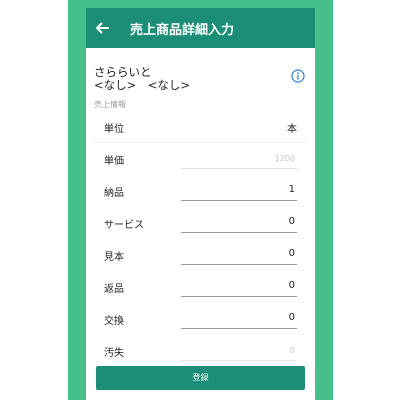 This screenshot has height=400, width=400. What do you see at coordinates (239, 159) in the screenshot?
I see `unit-price-input: 1200` at bounding box center [239, 159].